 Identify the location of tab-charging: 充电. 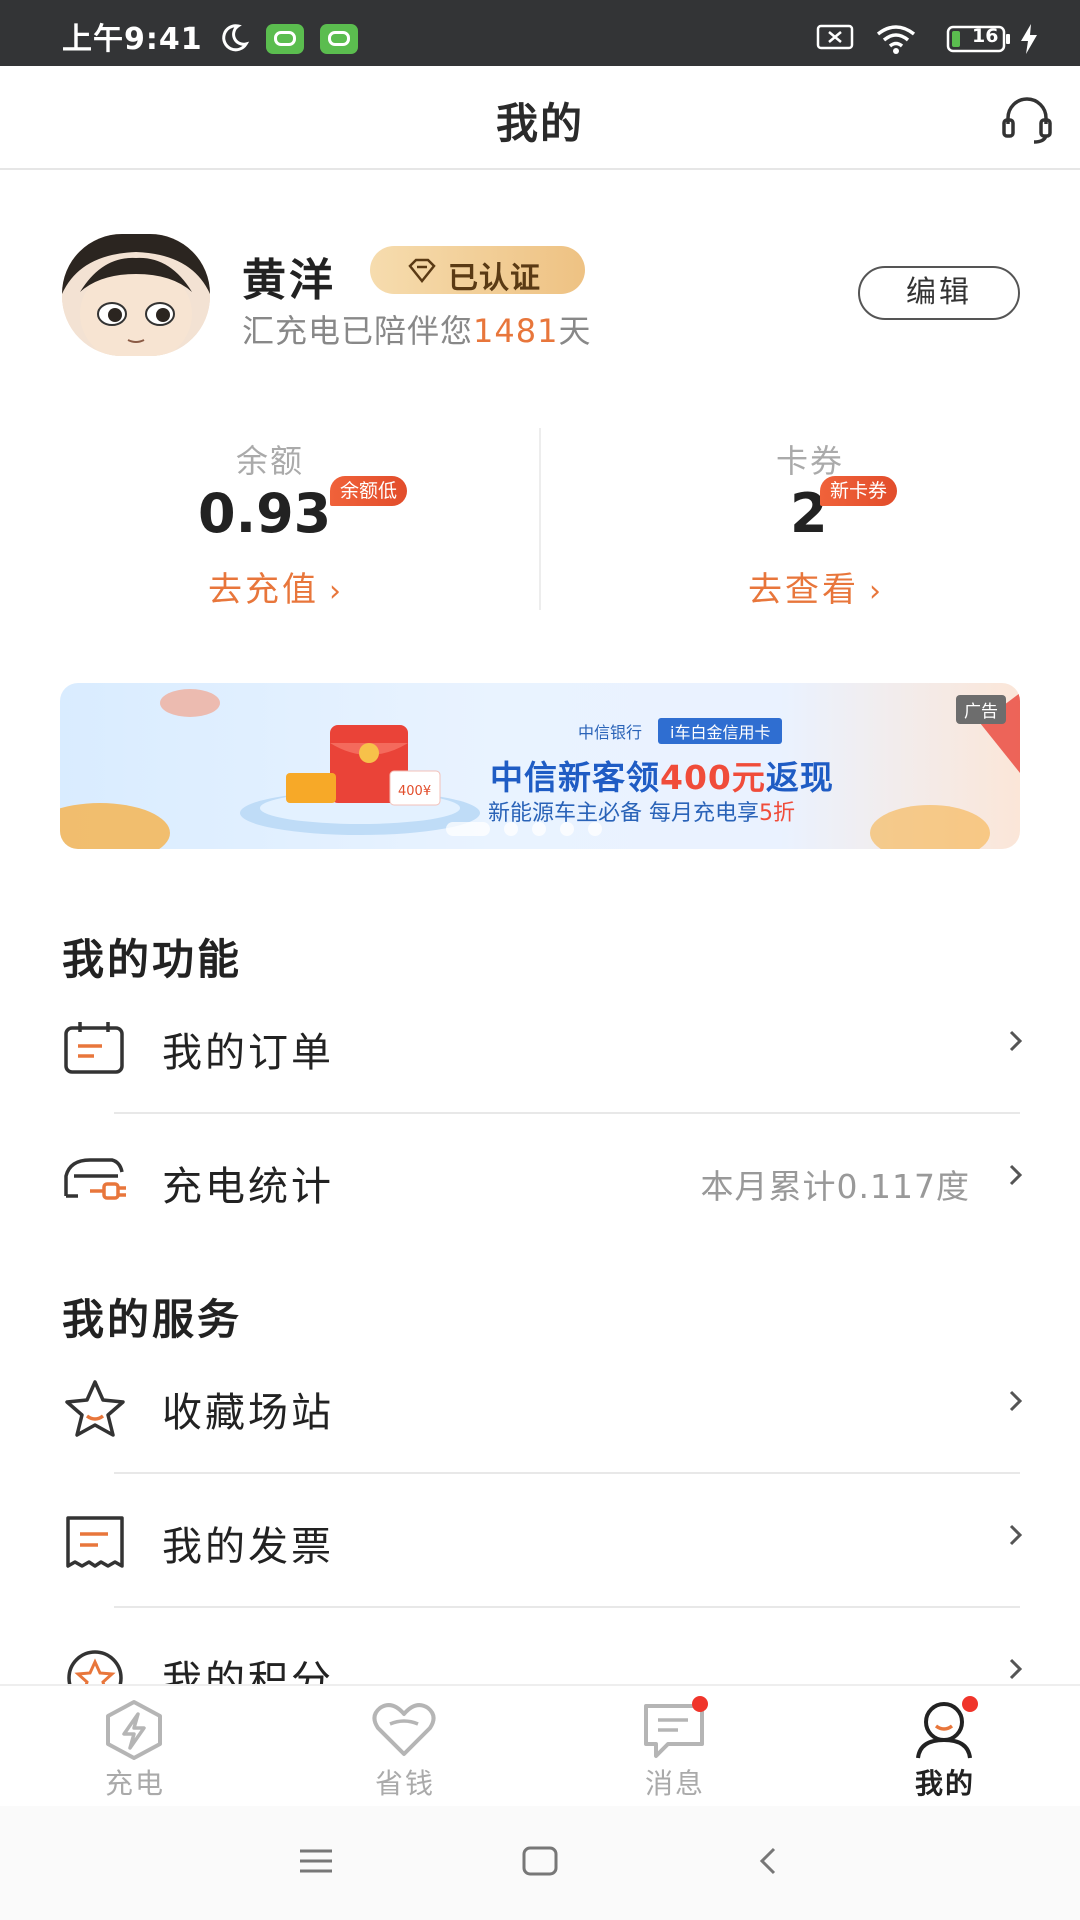
(135, 1747).